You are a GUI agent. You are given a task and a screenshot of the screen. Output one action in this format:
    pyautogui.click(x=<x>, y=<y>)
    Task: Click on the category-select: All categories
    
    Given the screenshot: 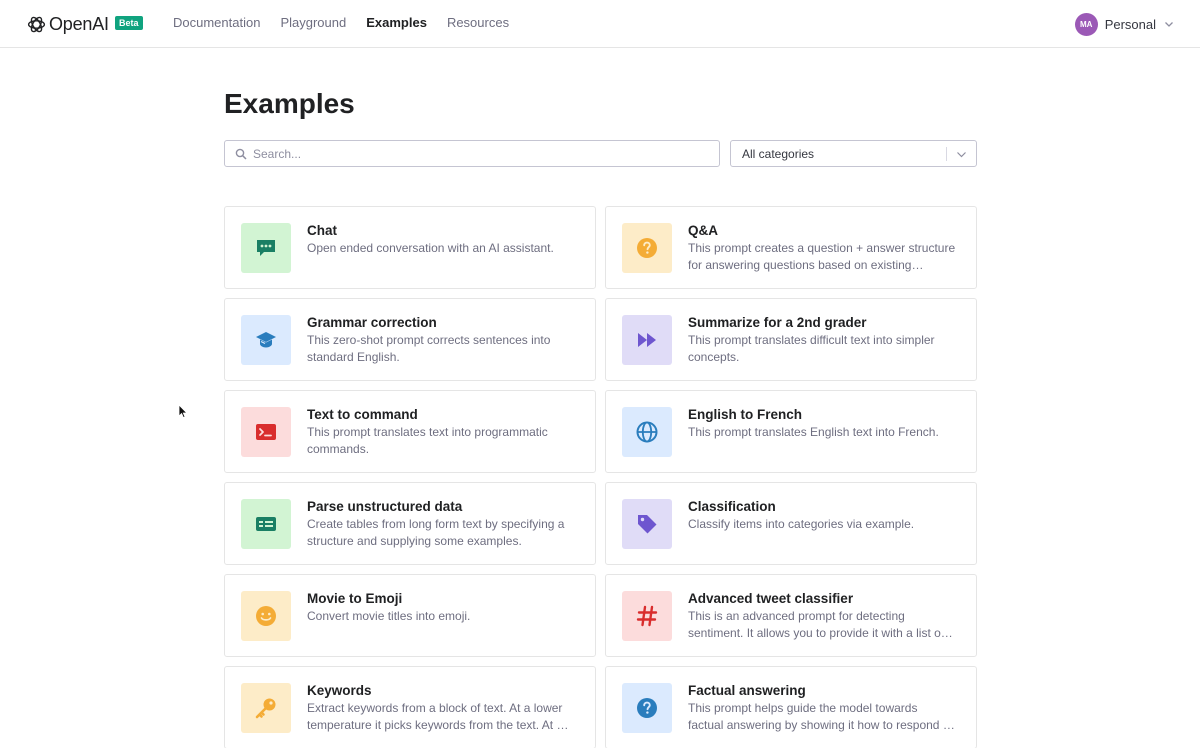 What is the action you would take?
    pyautogui.click(x=853, y=153)
    